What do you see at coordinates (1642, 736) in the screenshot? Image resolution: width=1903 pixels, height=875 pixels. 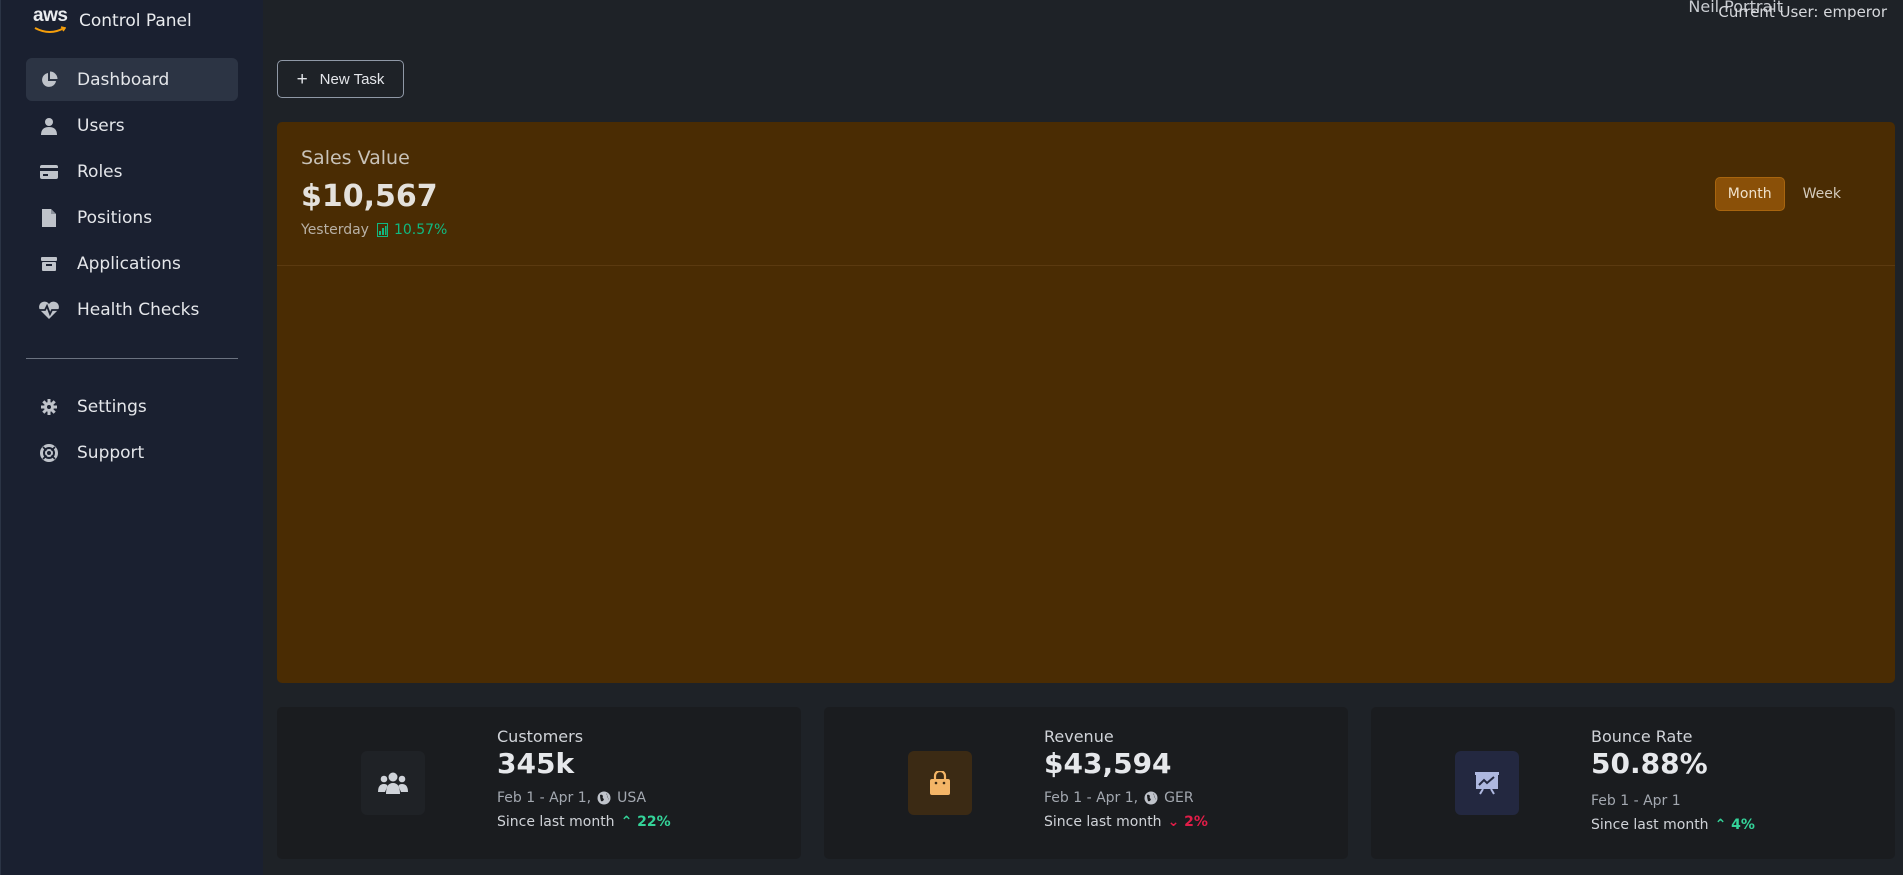 I see `stat-label: Bounce Rate` at bounding box center [1642, 736].